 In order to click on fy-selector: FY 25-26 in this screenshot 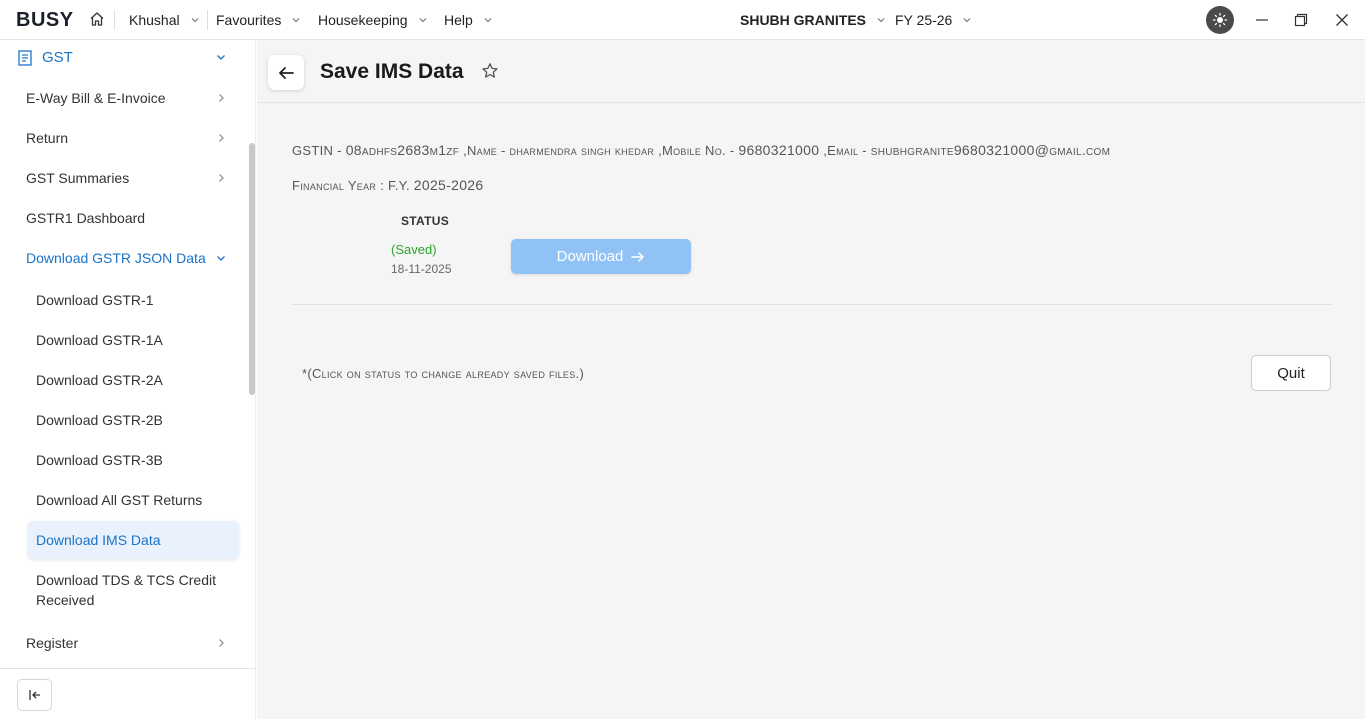, I will do `click(933, 20)`.